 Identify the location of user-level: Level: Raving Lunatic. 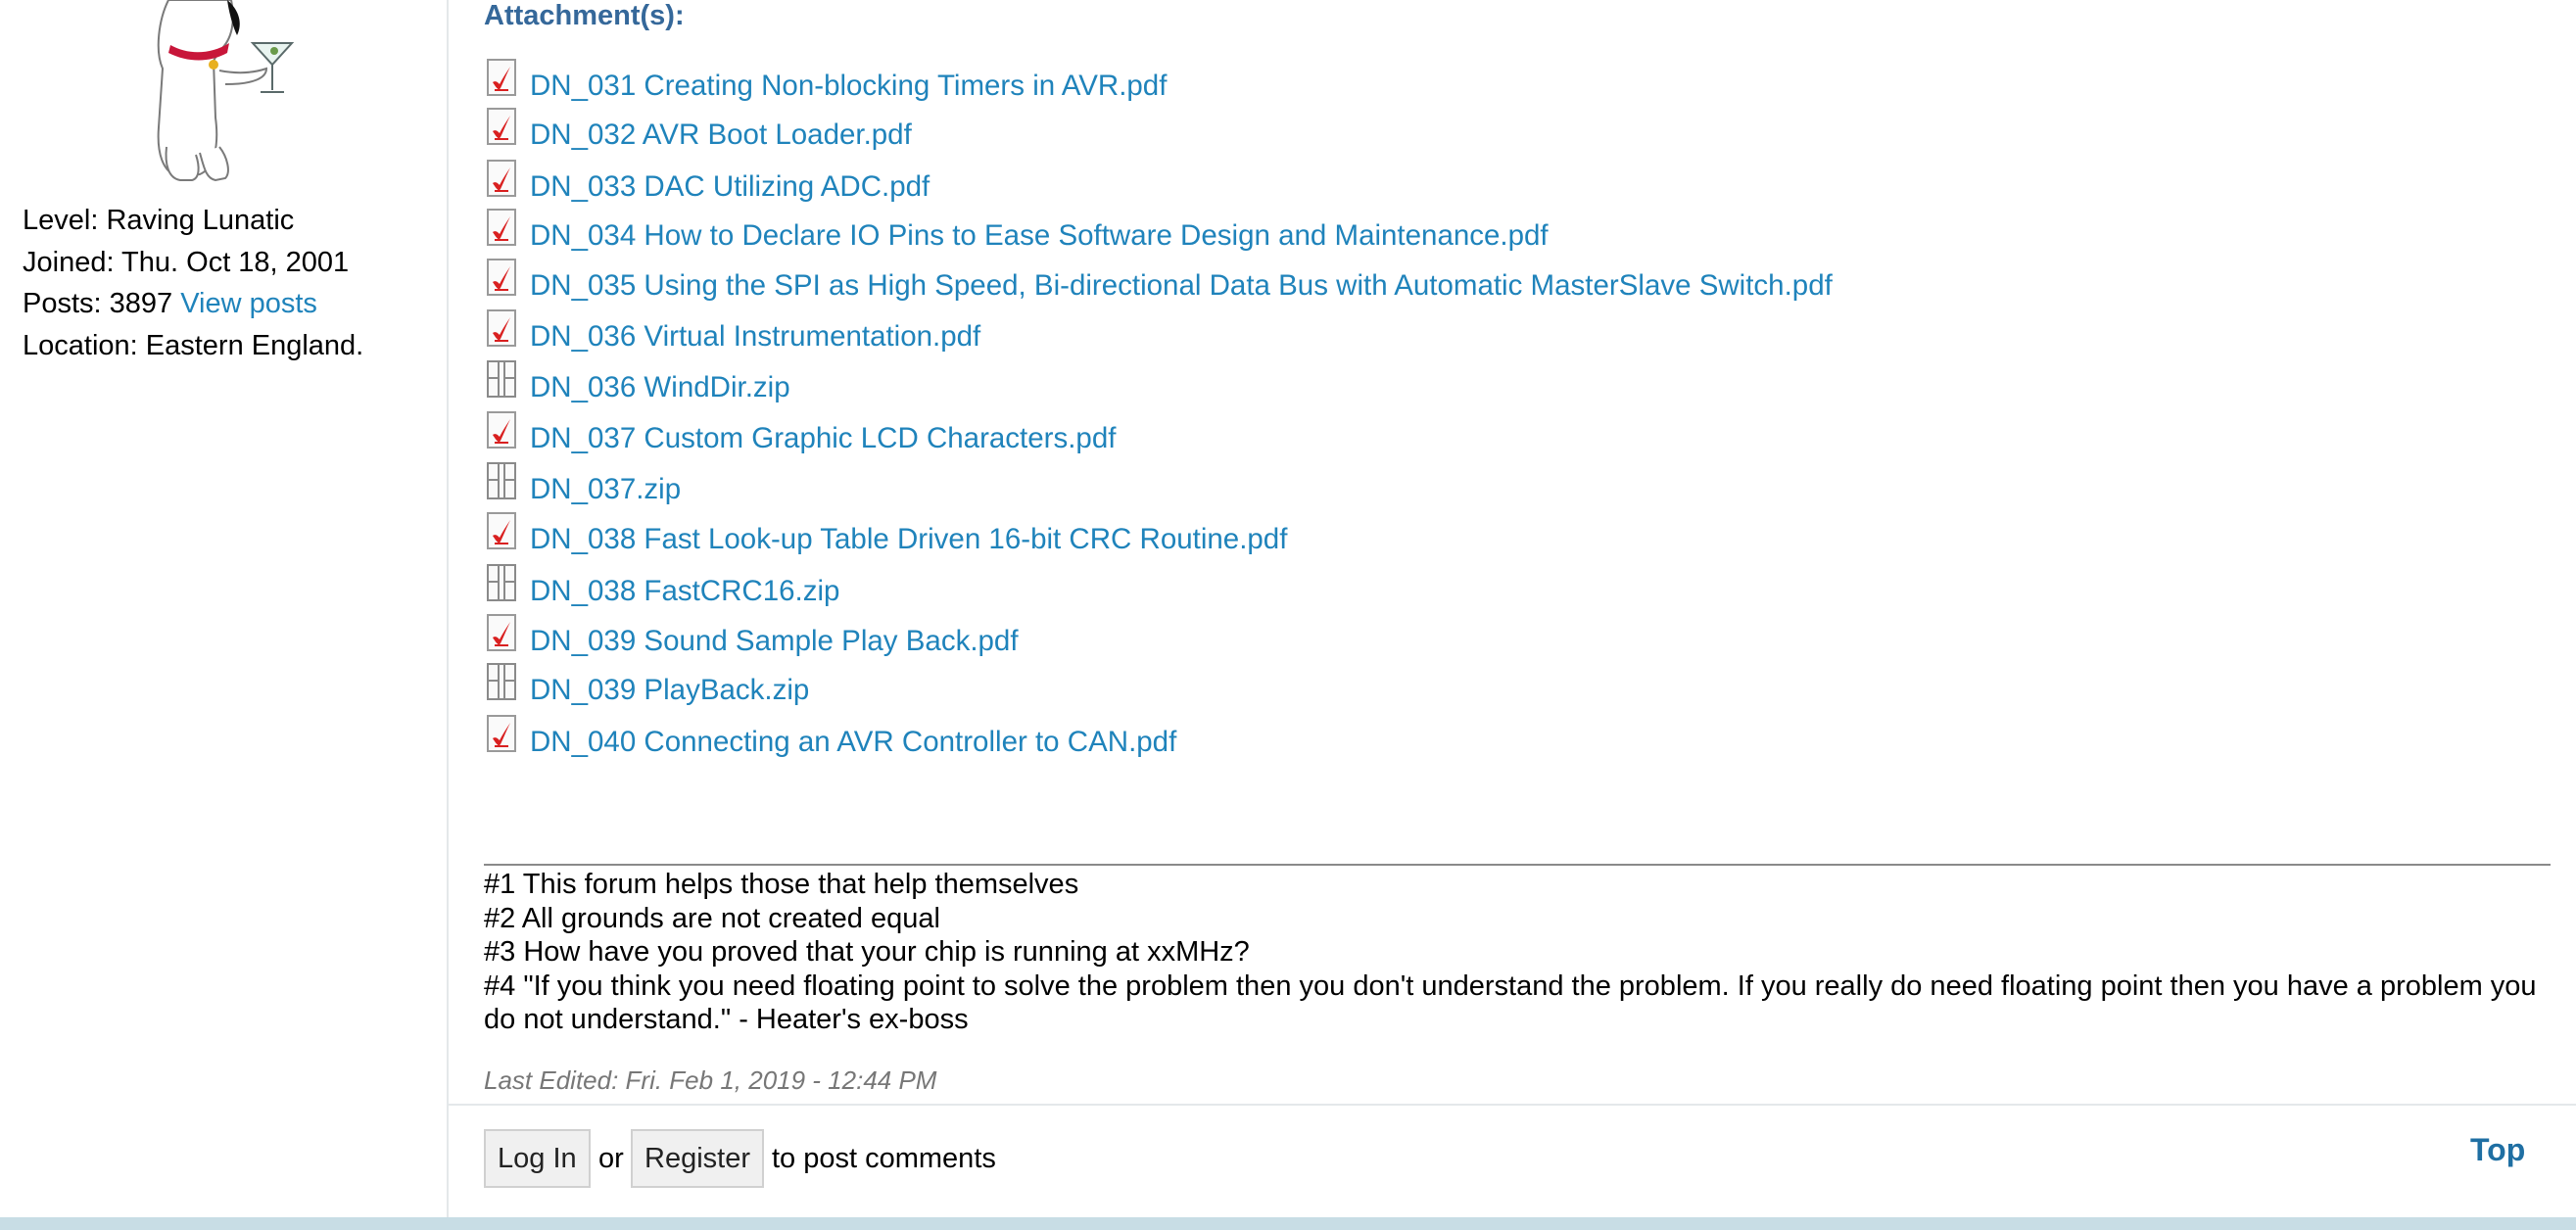
(159, 220).